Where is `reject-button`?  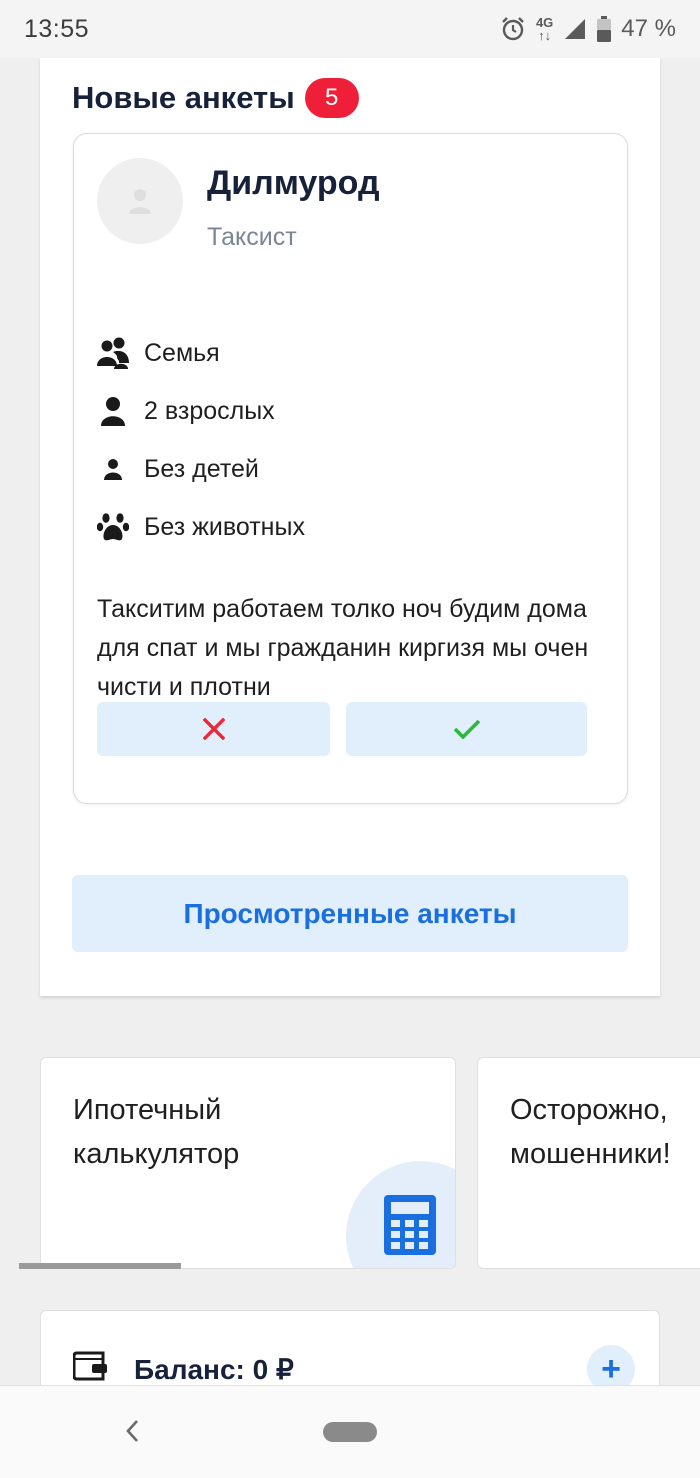 reject-button is located at coordinates (213, 729).